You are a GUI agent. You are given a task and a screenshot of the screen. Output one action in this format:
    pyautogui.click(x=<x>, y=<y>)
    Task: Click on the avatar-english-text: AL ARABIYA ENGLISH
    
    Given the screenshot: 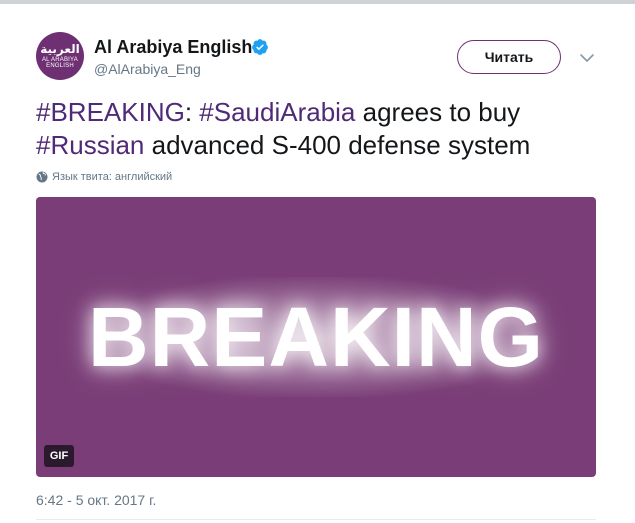 What is the action you would take?
    pyautogui.click(x=60, y=63)
    